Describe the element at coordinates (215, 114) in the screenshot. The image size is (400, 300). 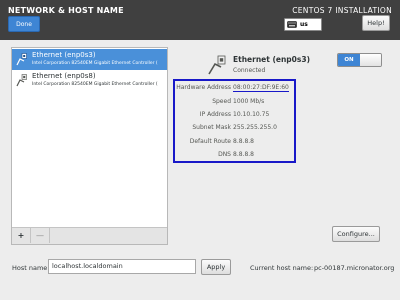
I see `property-label: IP Address` at that location.